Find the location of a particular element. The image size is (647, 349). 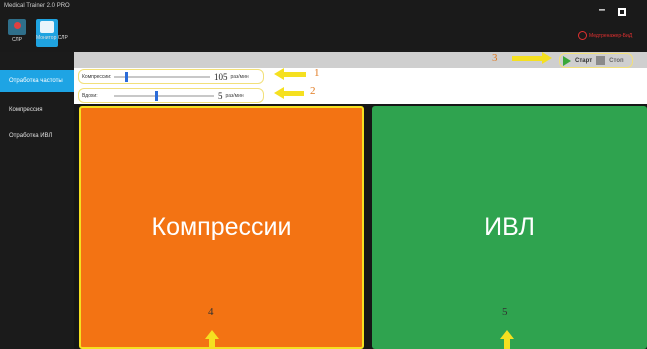

app-monitor-button: Монитор СЛР is located at coordinates (52, 33).